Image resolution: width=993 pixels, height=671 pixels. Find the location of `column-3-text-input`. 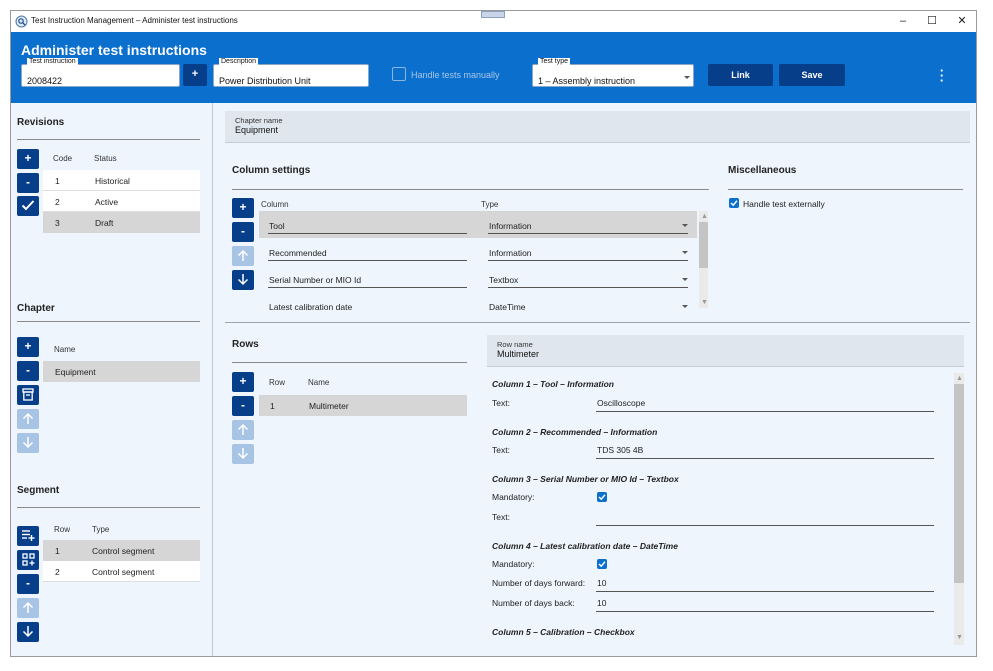

column-3-text-input is located at coordinates (747, 517).